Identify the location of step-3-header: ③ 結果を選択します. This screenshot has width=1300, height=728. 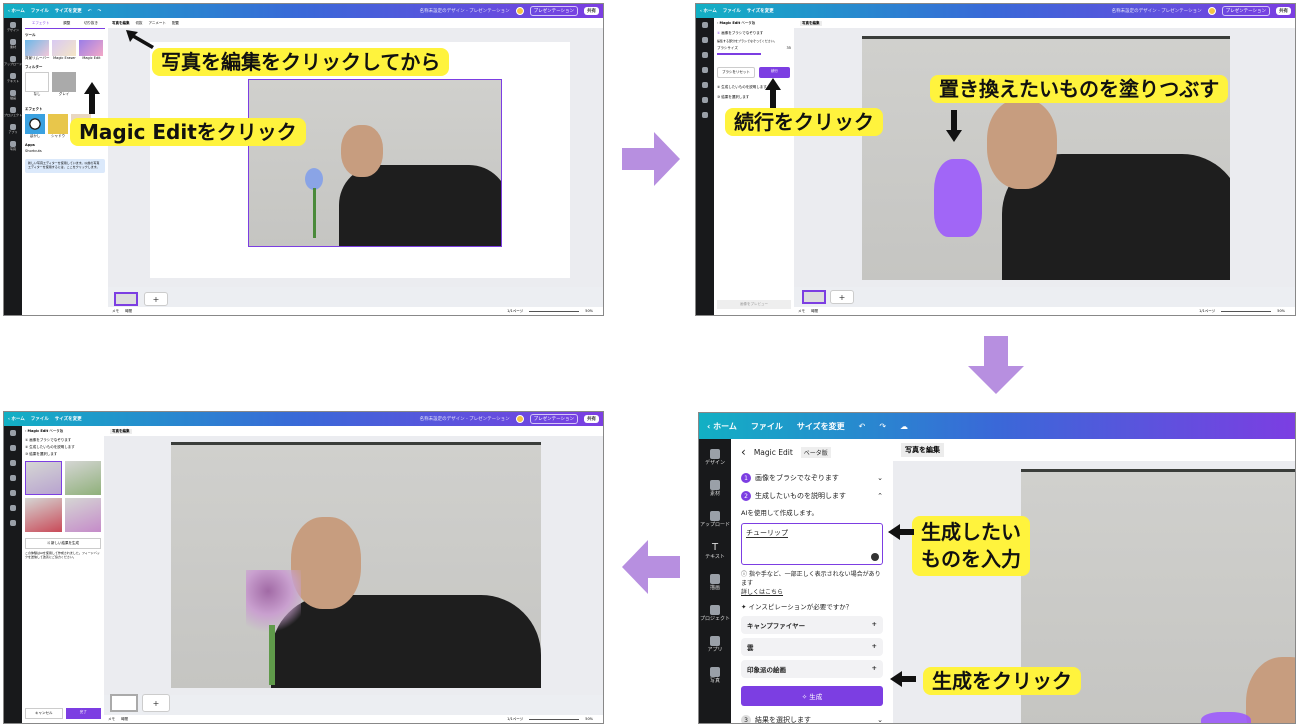
(63, 454).